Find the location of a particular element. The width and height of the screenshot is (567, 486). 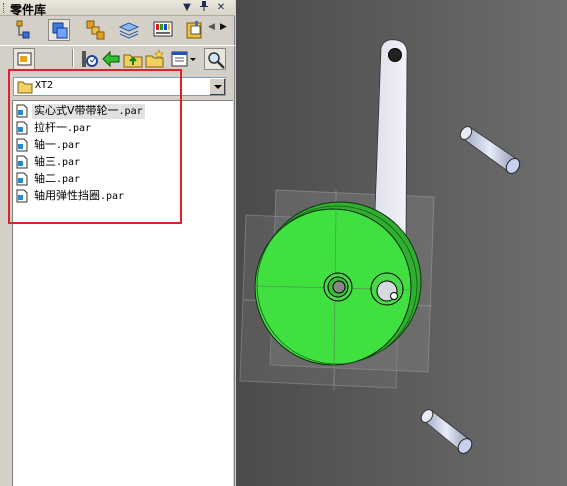

panel-titlebar: 零件库 ▼ ✕ is located at coordinates (117, 8).